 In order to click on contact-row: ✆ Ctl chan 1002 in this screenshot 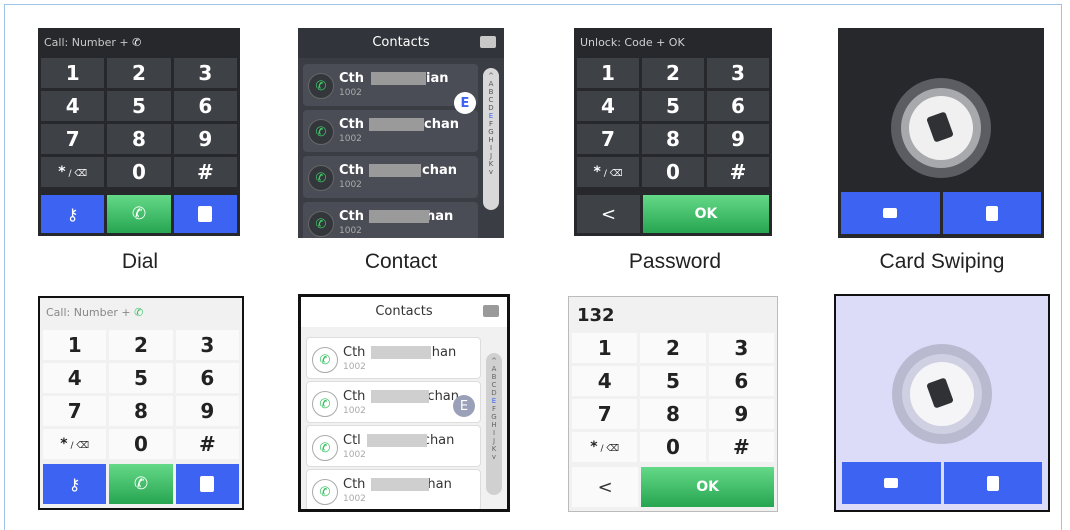, I will do `click(393, 446)`.